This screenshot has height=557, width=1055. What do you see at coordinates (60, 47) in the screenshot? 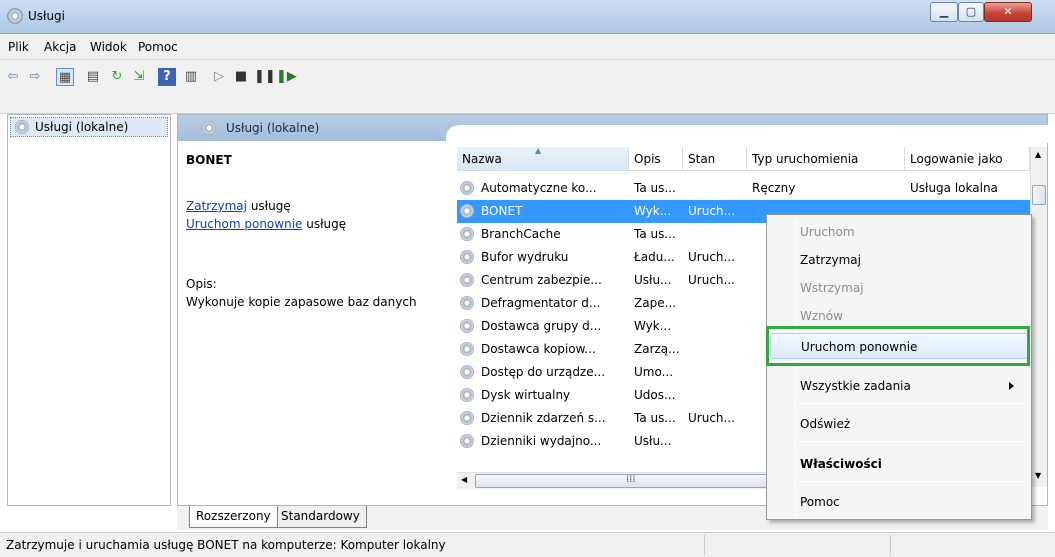
I see `menu-action: Akcja` at bounding box center [60, 47].